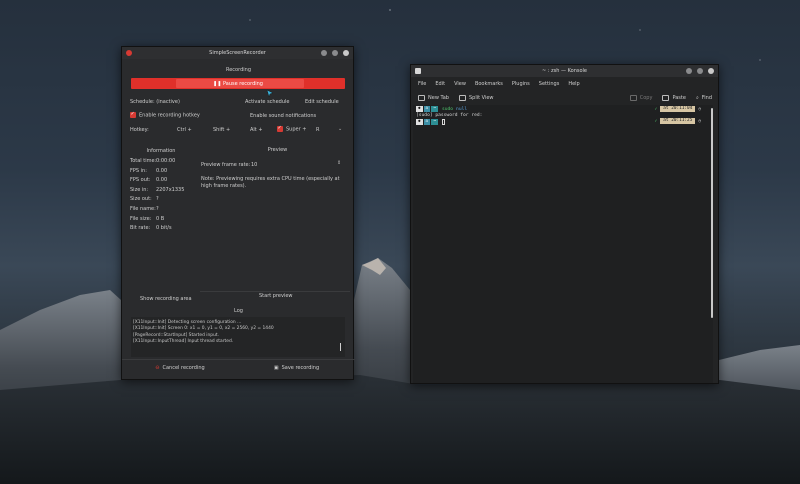 The height and width of the screenshot is (484, 800). I want to click on search-icon: ⌕, so click(697, 98).